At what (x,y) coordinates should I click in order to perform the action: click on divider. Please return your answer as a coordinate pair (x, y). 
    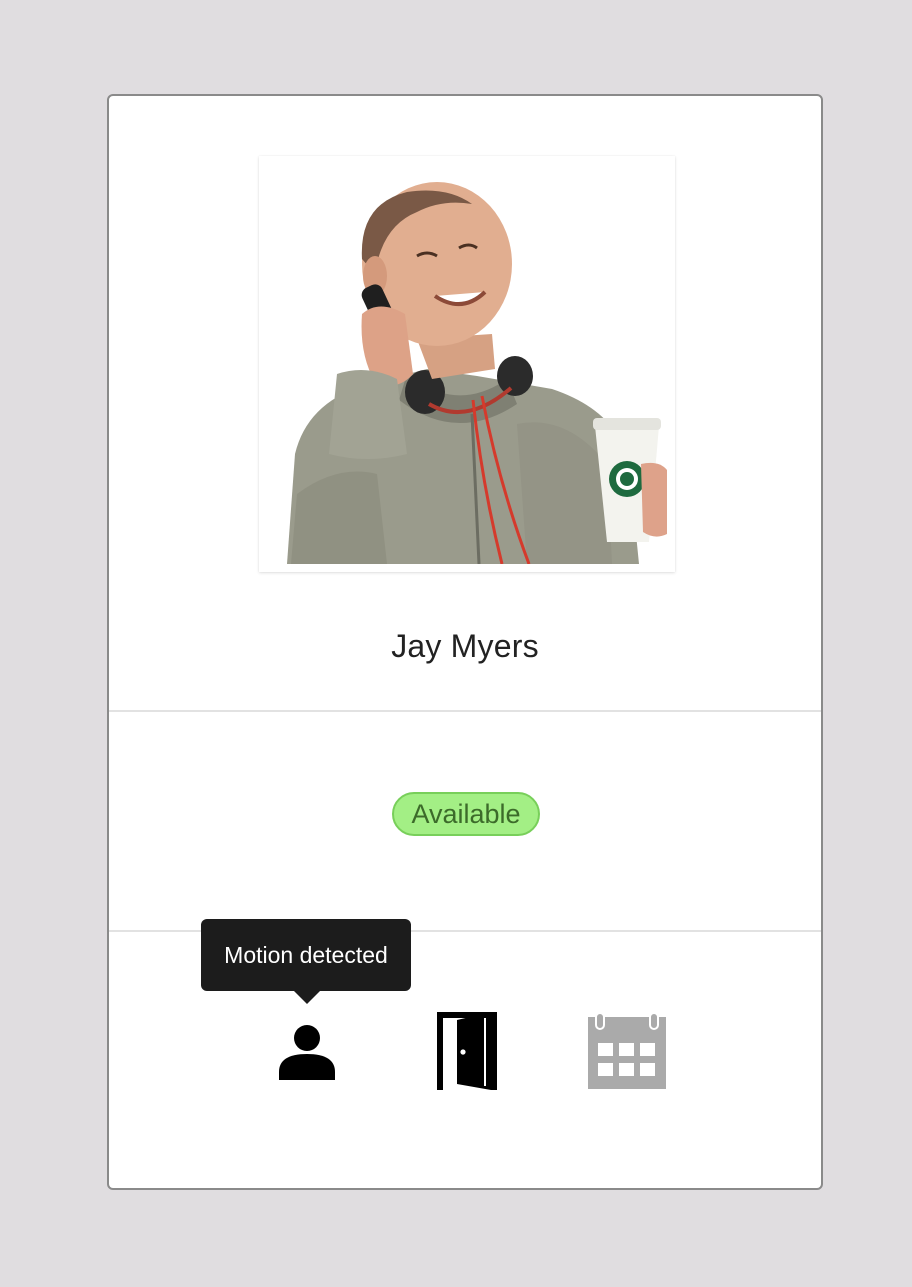
    Looking at the image, I should click on (465, 711).